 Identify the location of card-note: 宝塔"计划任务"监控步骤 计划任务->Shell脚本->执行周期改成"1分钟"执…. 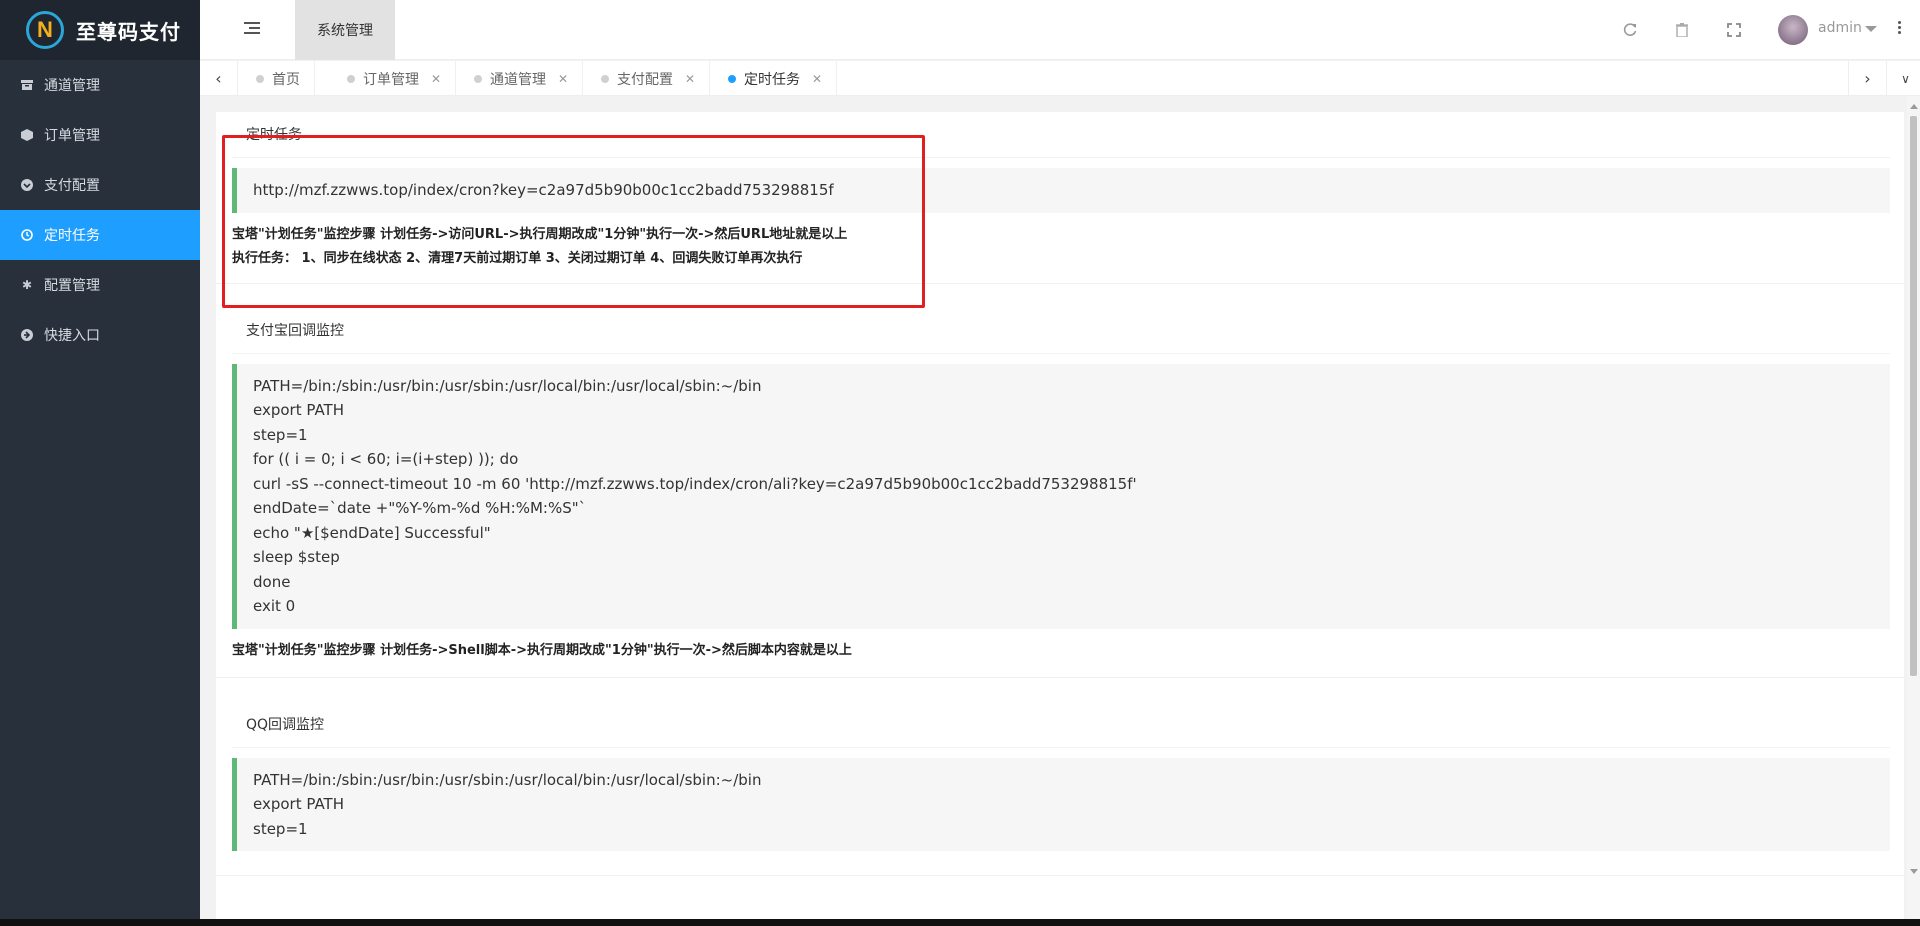
(542, 650).